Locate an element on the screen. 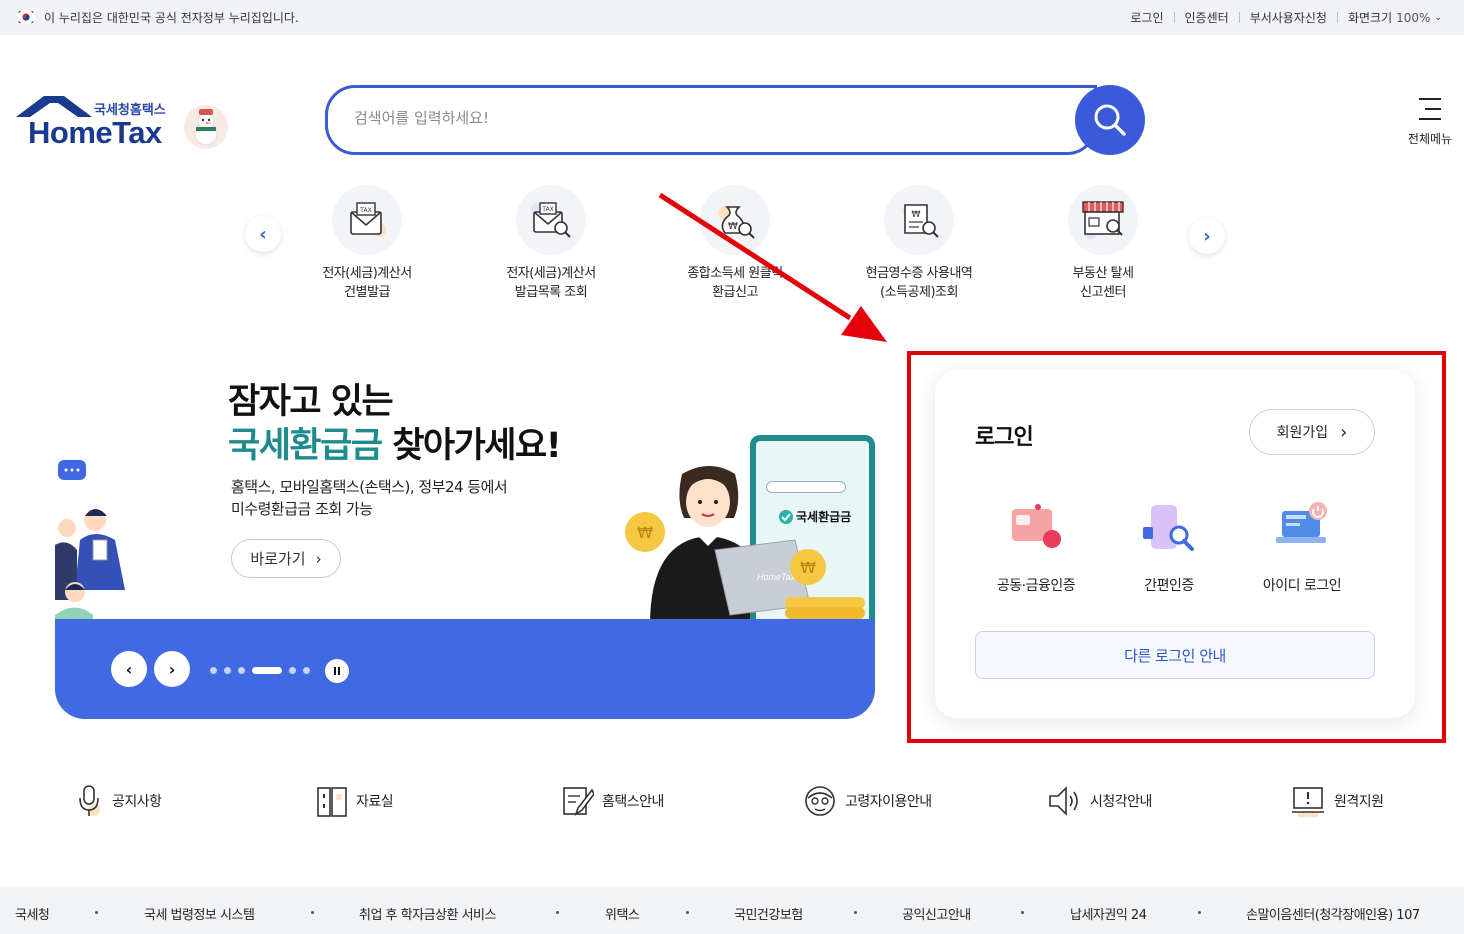 The height and width of the screenshot is (934, 1464). util-login-link: 로그인 is located at coordinates (1146, 17).